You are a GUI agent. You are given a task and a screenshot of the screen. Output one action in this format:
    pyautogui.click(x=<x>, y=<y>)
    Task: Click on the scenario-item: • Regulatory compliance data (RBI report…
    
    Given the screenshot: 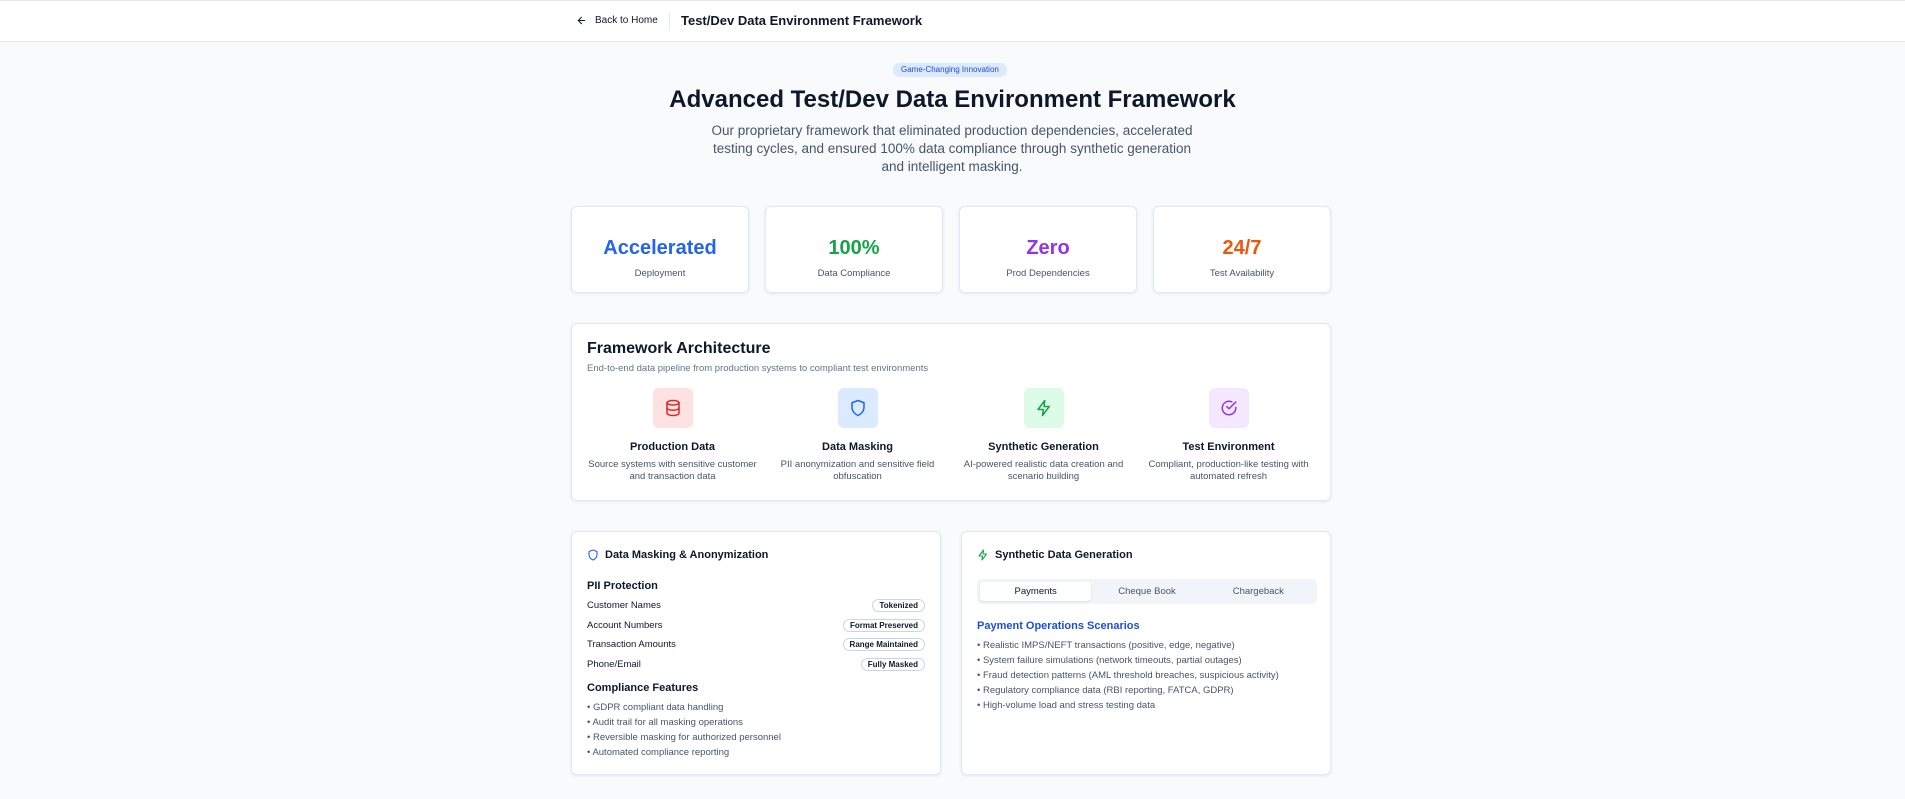 What is the action you would take?
    pyautogui.click(x=1105, y=690)
    